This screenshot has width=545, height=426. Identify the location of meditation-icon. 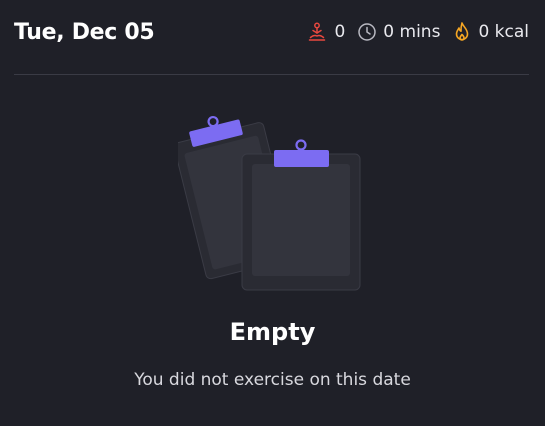
(317, 32).